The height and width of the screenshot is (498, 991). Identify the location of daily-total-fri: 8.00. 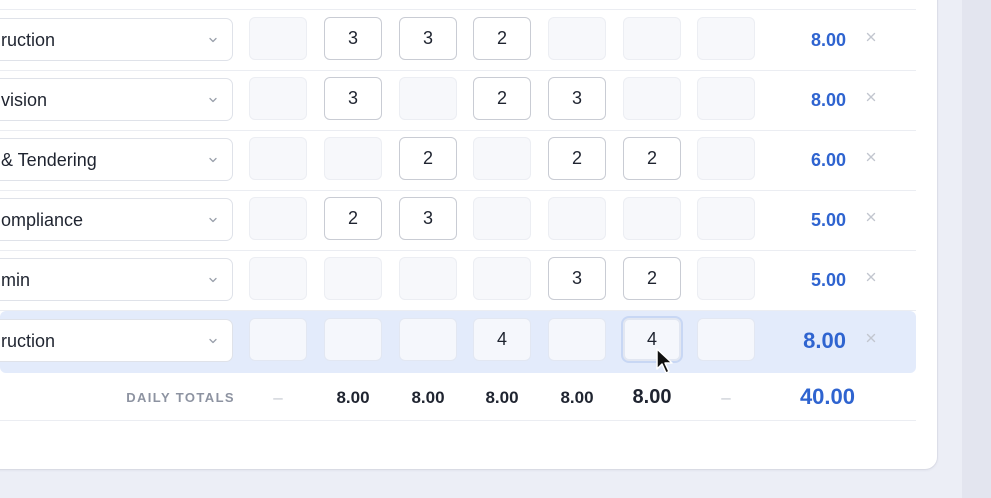
(577, 397).